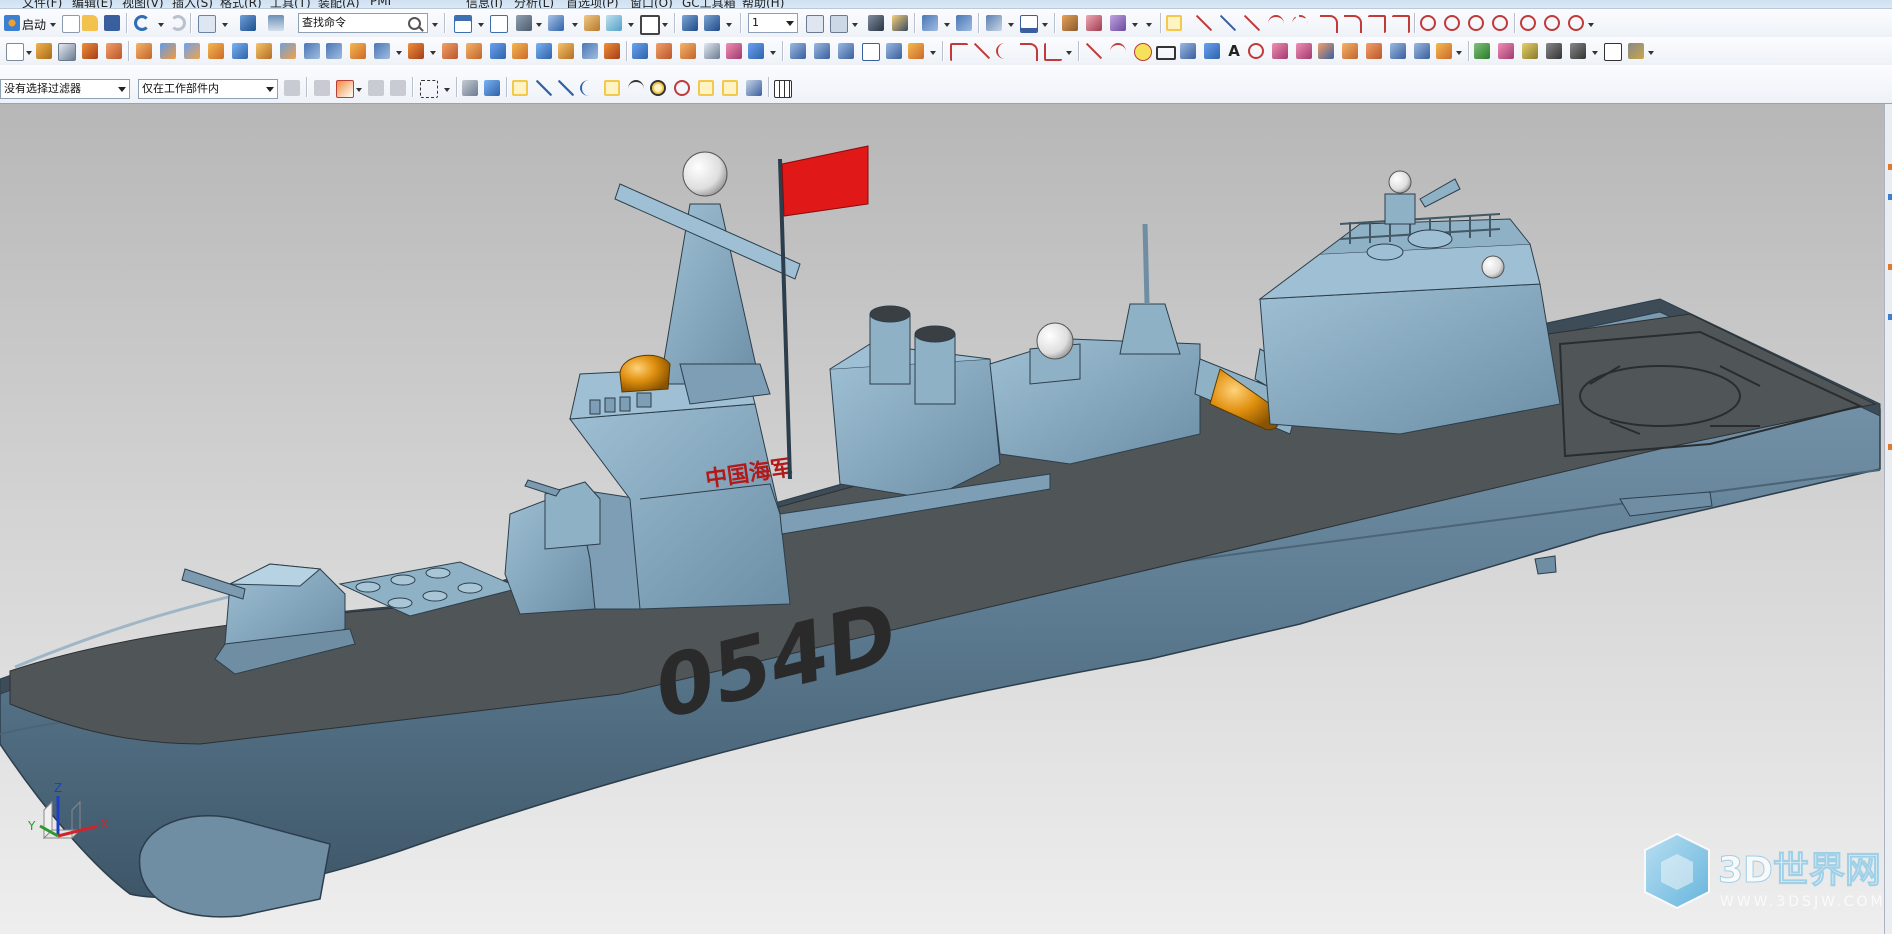 This screenshot has width=1892, height=934. Describe the element at coordinates (822, 51) in the screenshot. I see `through-curves-icon` at that location.